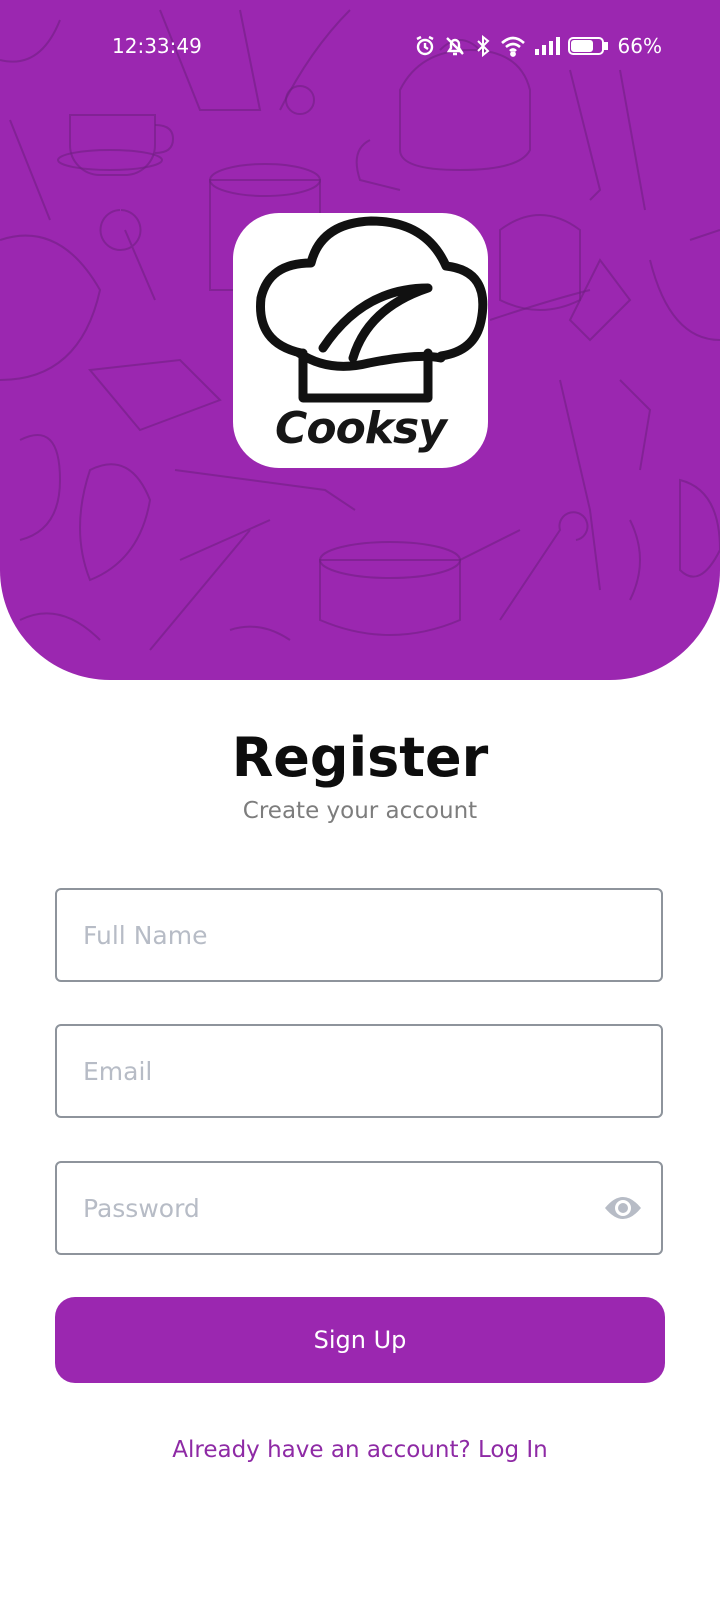 This screenshot has width=720, height=1600. I want to click on status-icons: 66%, so click(538, 46).